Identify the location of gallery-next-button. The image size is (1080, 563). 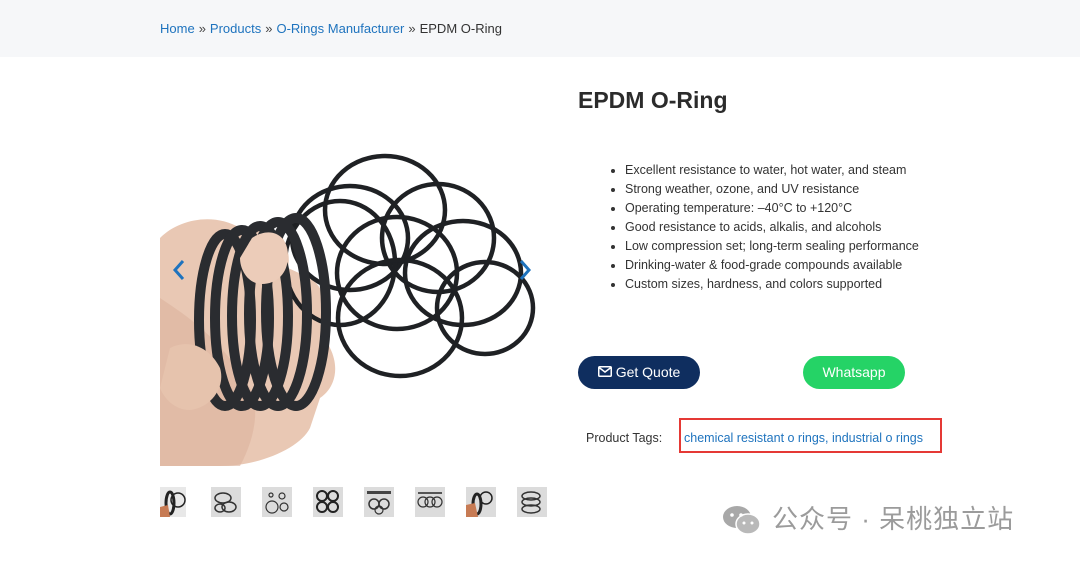
(525, 270).